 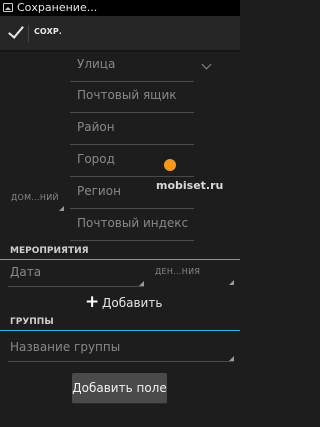 I want to click on action-bar: СОХР., so click(x=120, y=34).